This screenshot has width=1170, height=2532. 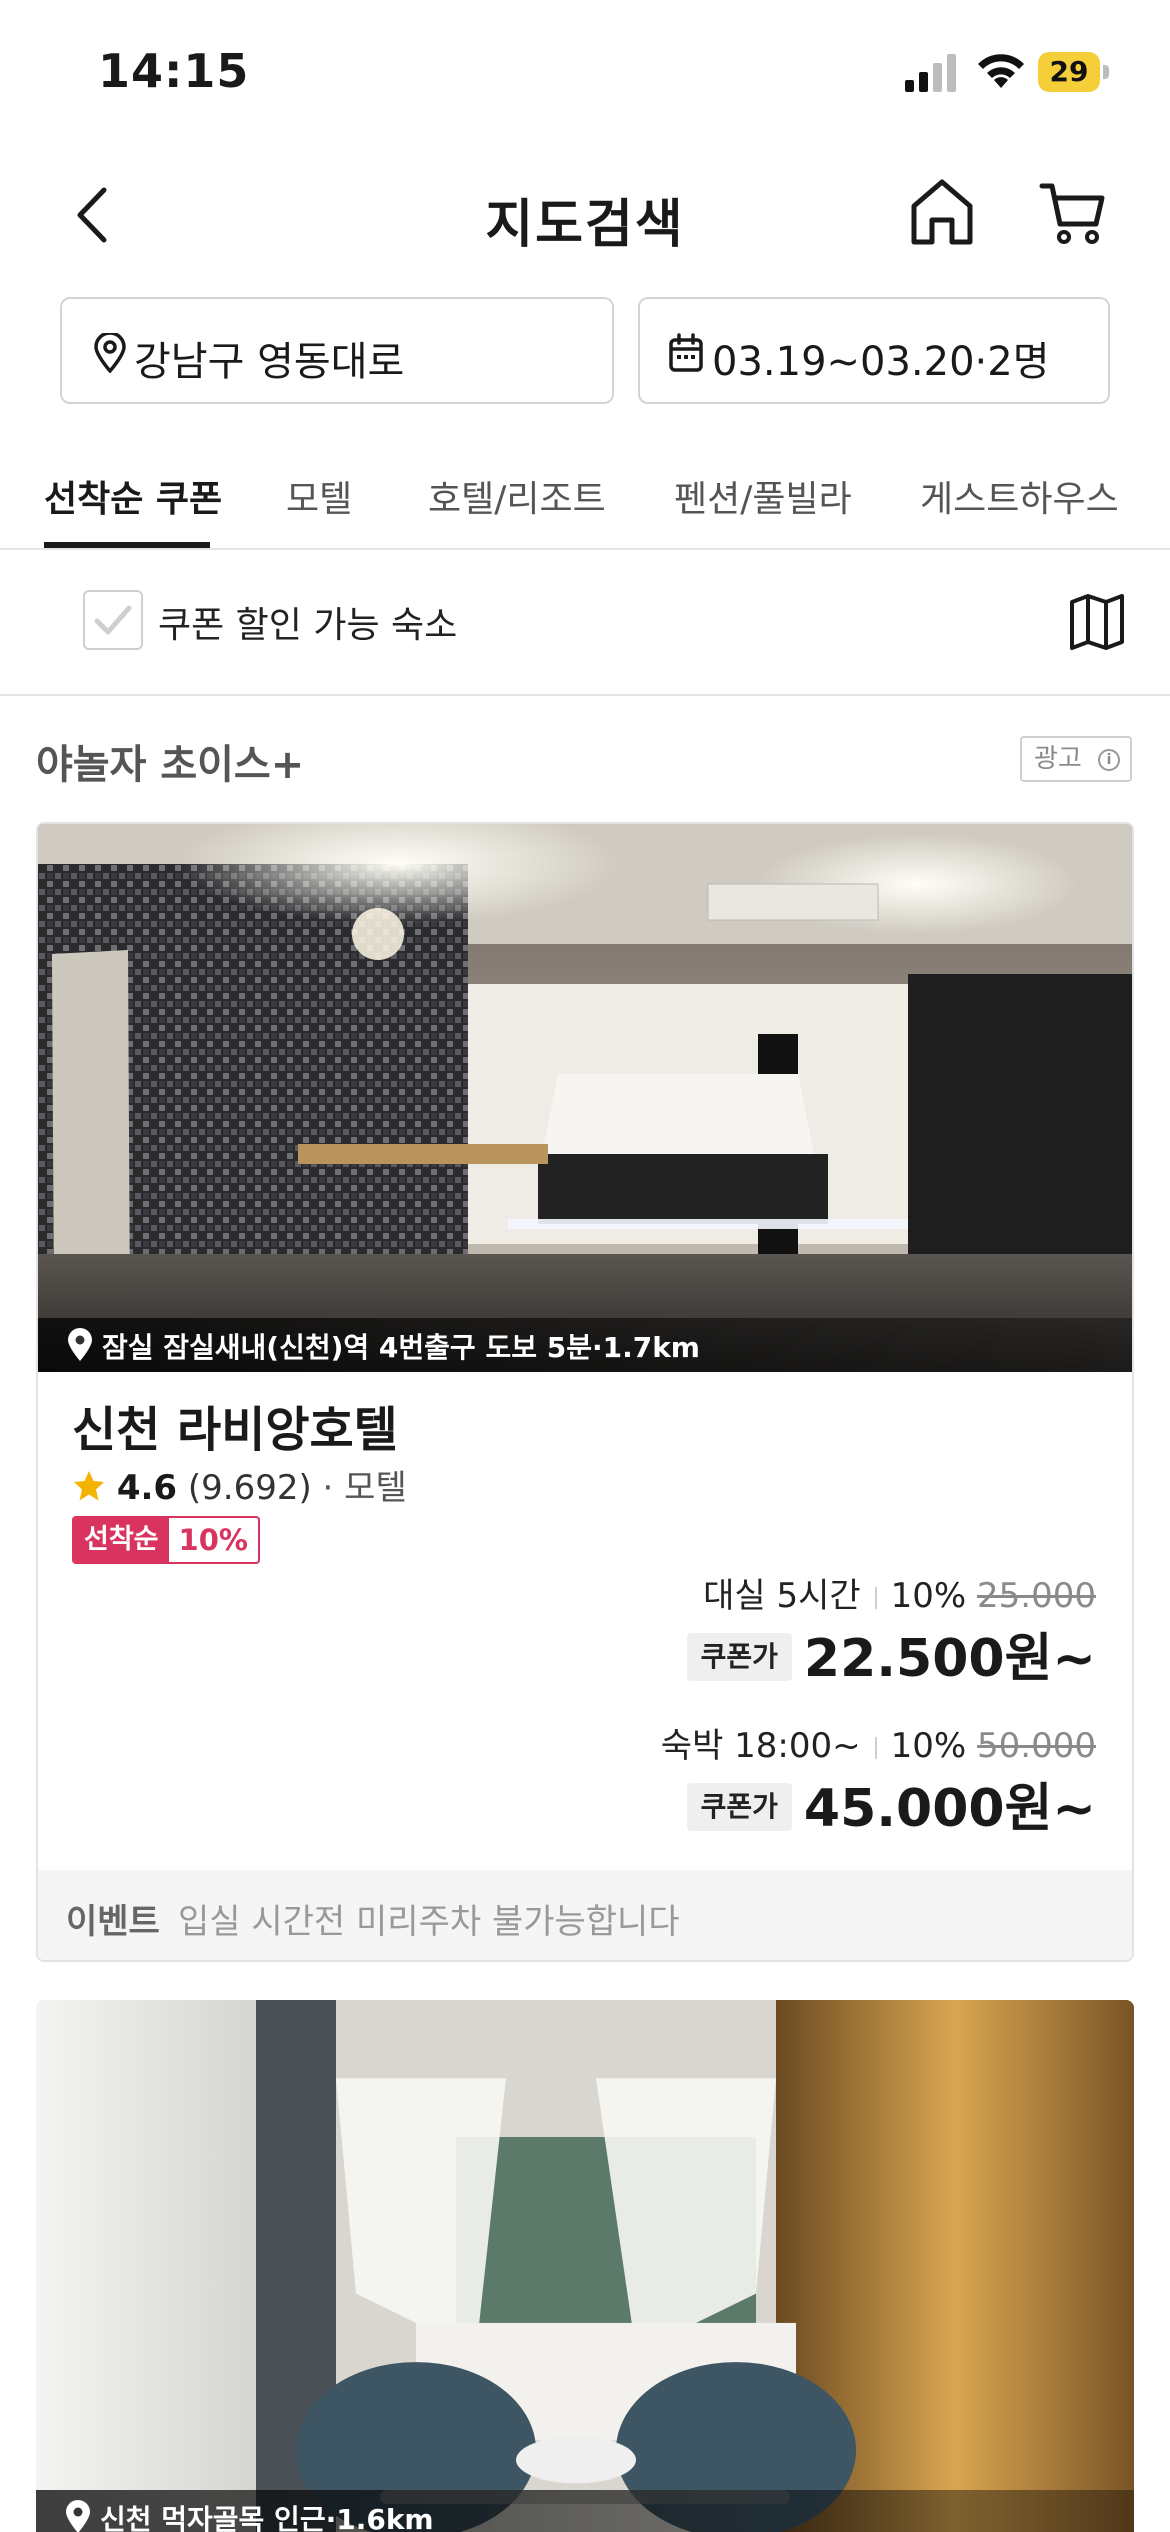 I want to click on battery-icon: 29, so click(x=1074, y=72).